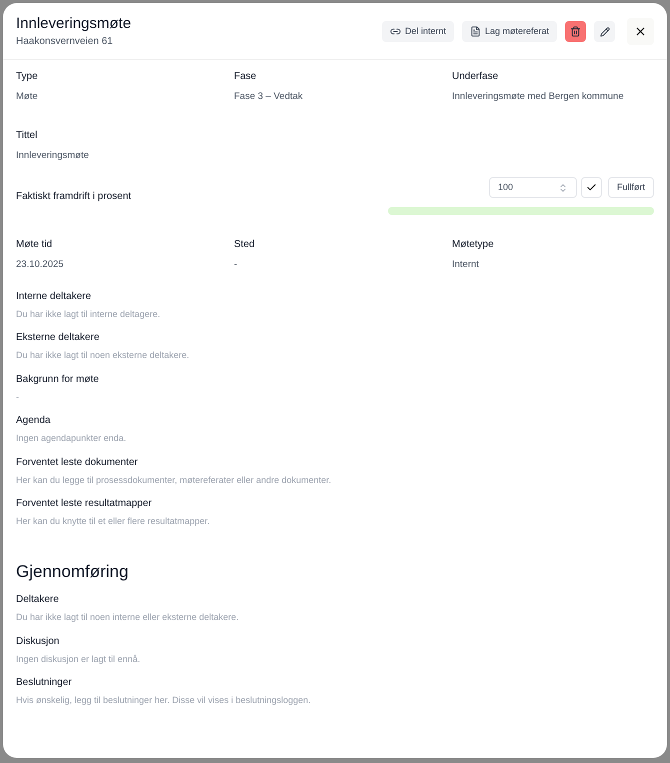 This screenshot has width=670, height=763. I want to click on section-text: Du har ikke lagt til noen interne eller eksterne deltakere., so click(128, 617).